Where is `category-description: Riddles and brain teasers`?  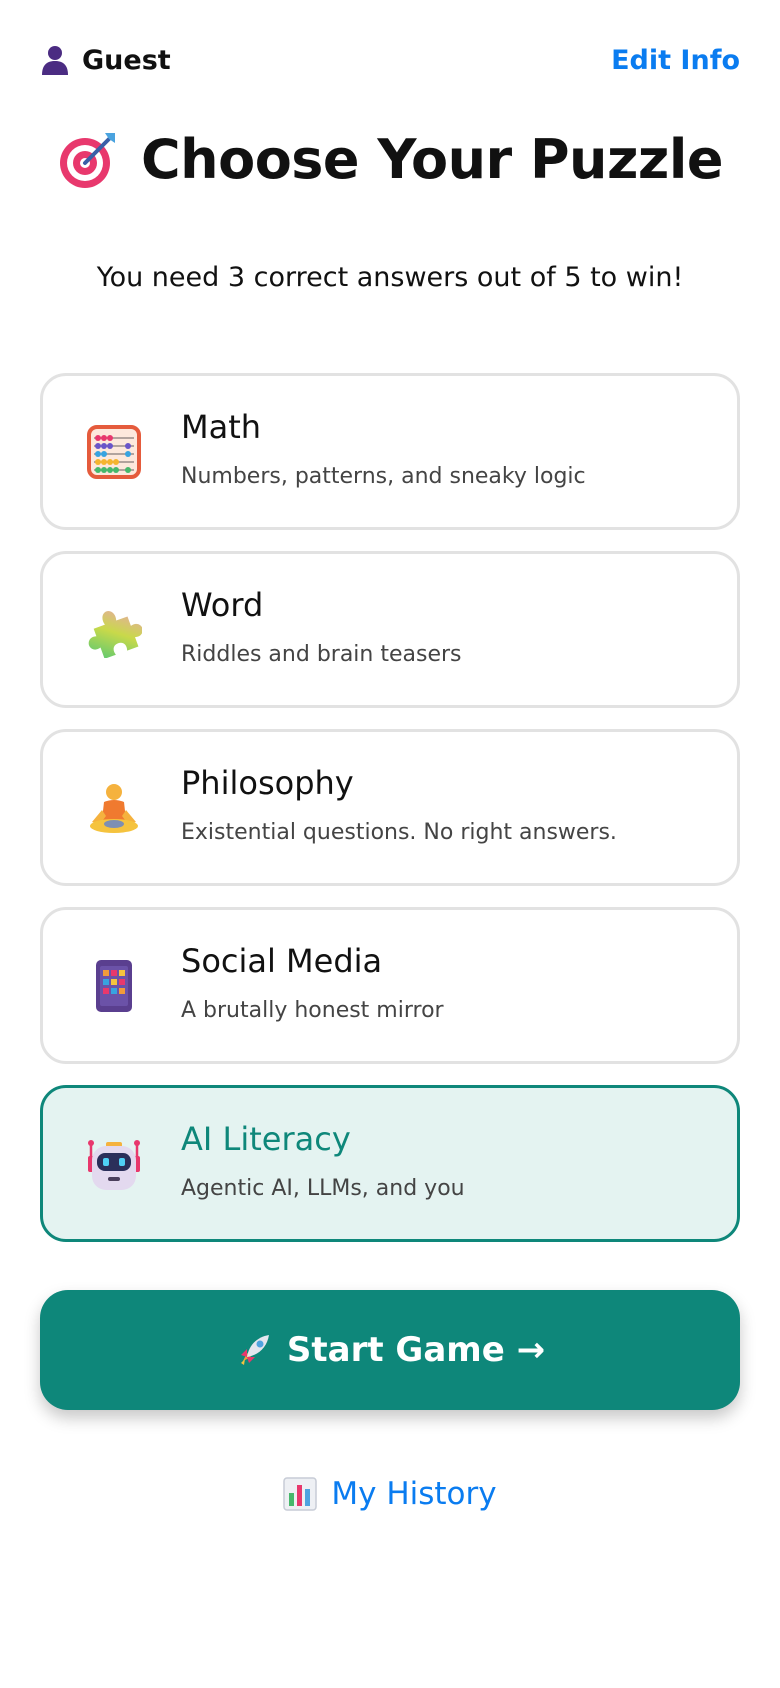
category-description: Riddles and brain teasers is located at coordinates (321, 654).